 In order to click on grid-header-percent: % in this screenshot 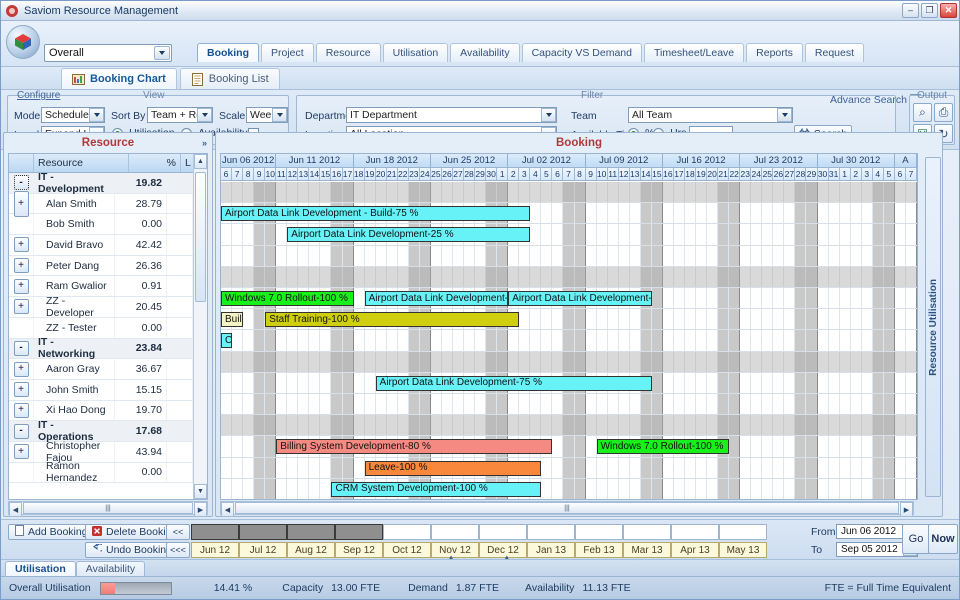, I will do `click(155, 163)`.